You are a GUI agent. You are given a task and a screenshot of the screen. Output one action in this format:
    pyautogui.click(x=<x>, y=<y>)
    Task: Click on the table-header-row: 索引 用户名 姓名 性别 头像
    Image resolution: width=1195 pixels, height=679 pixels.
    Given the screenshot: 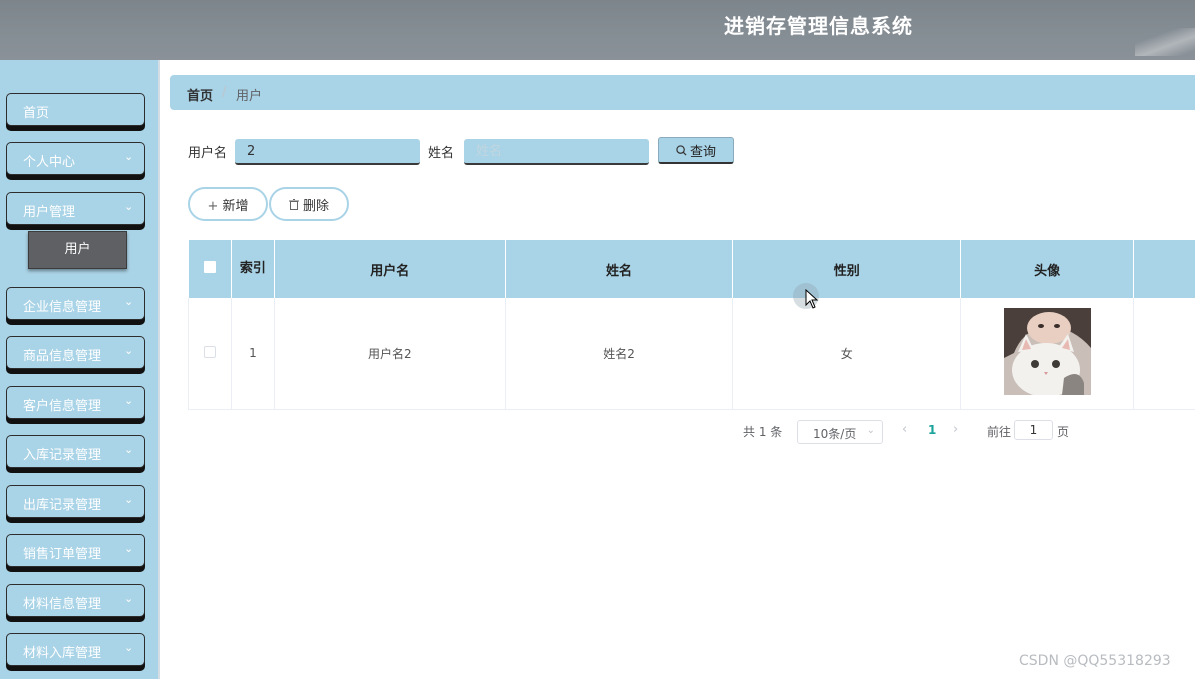 What is the action you would take?
    pyautogui.click(x=691, y=269)
    